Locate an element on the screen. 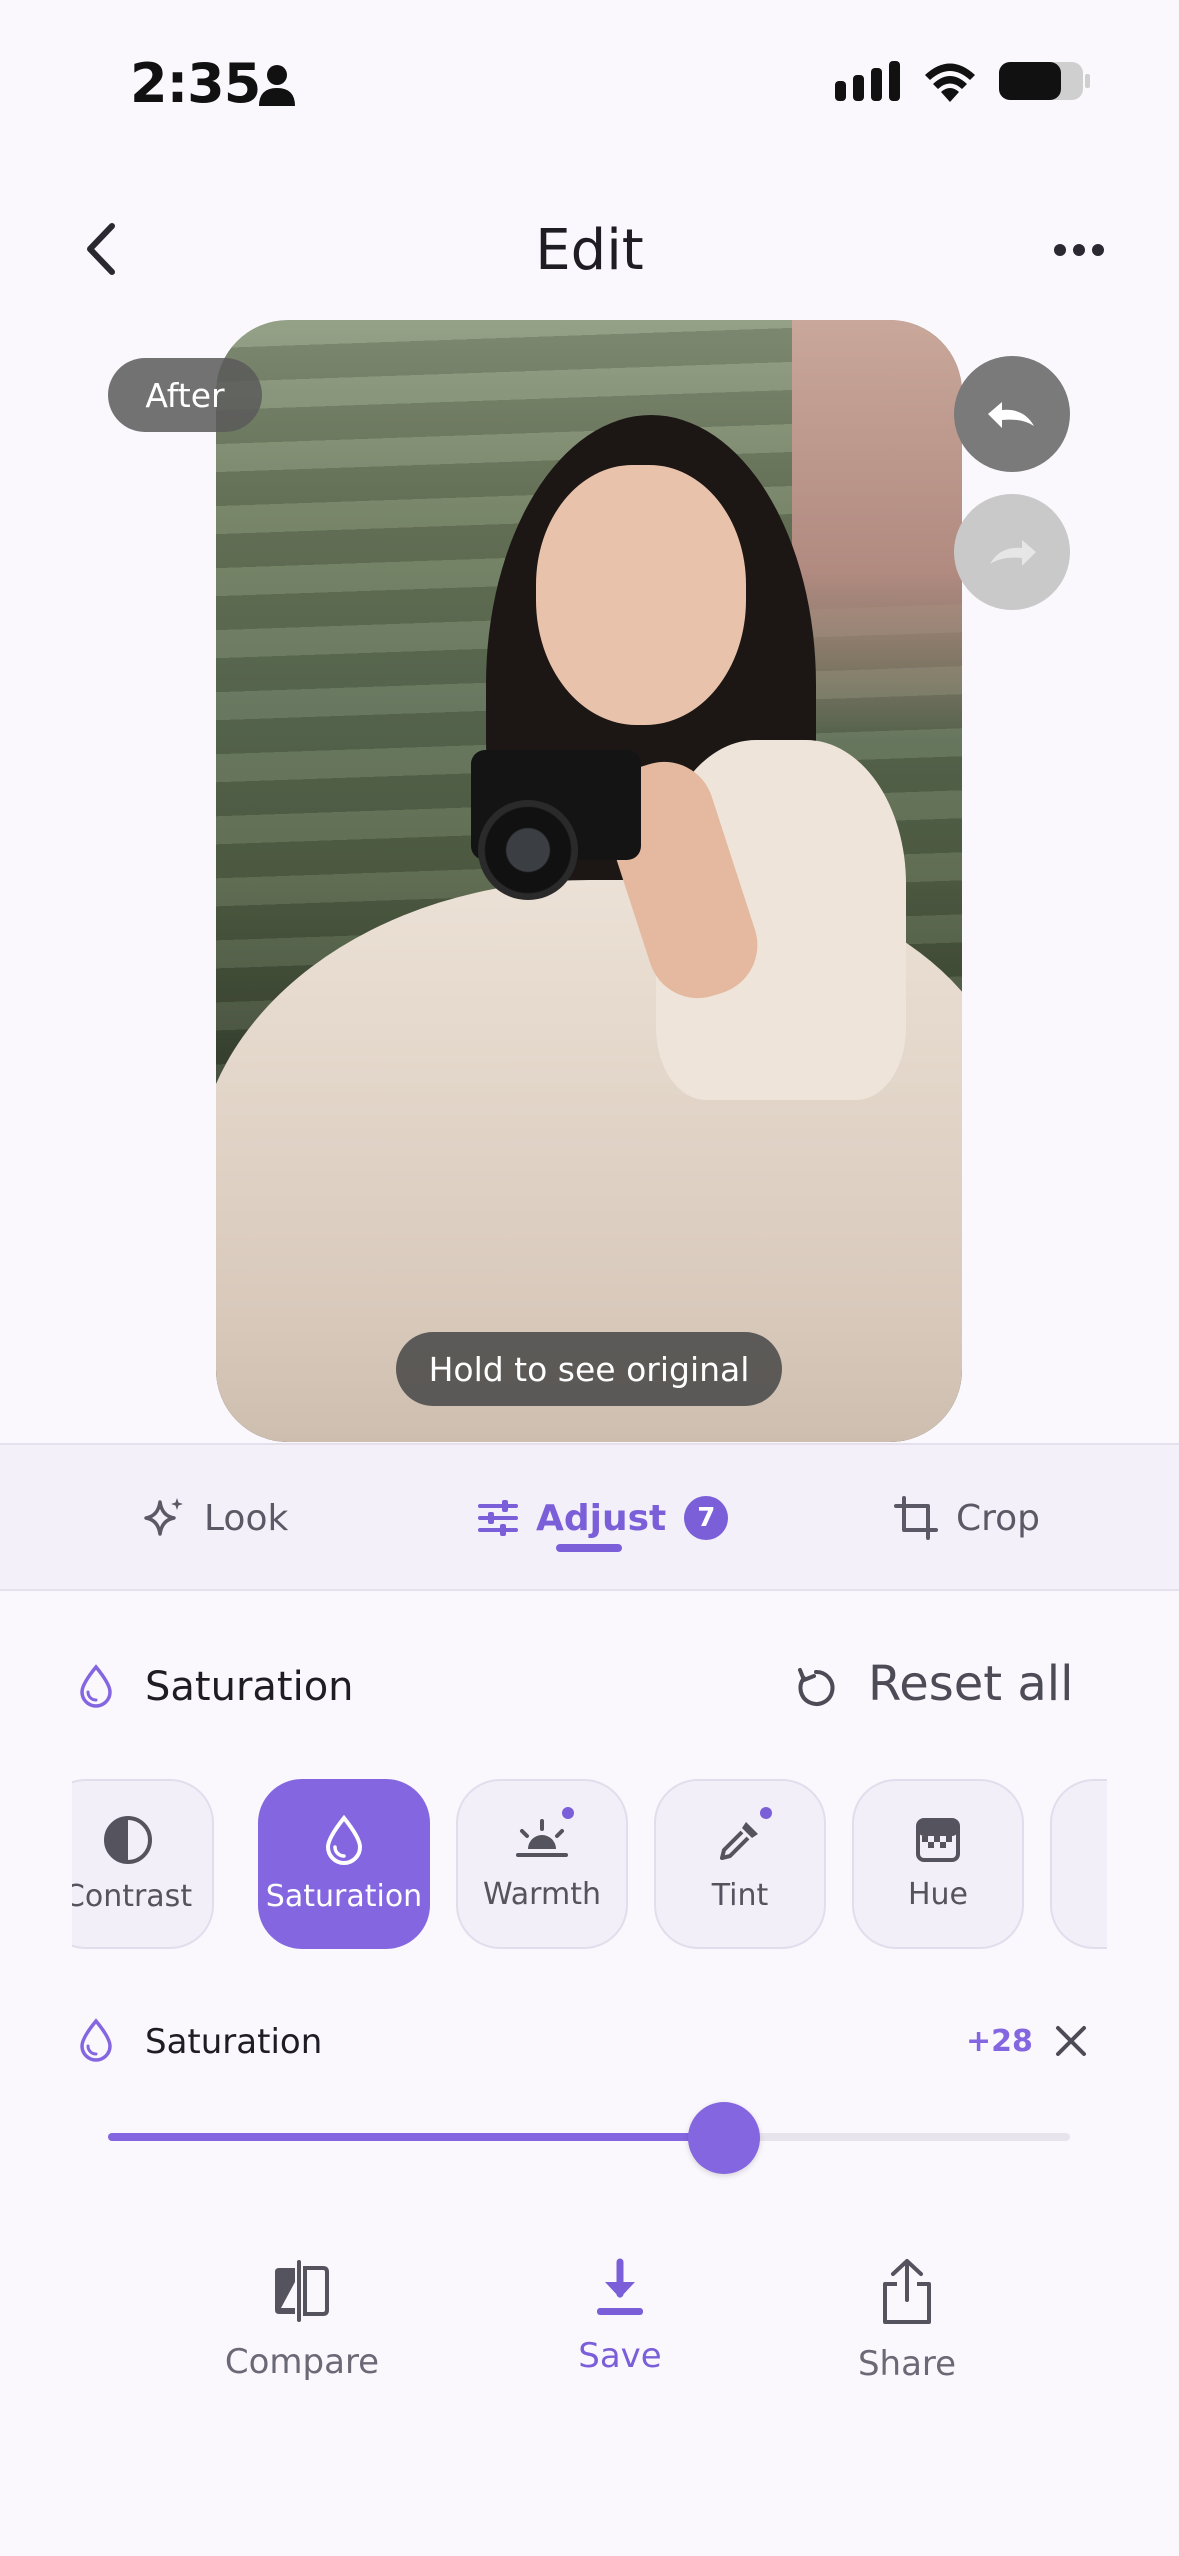  page-title: Edit is located at coordinates (589, 250).